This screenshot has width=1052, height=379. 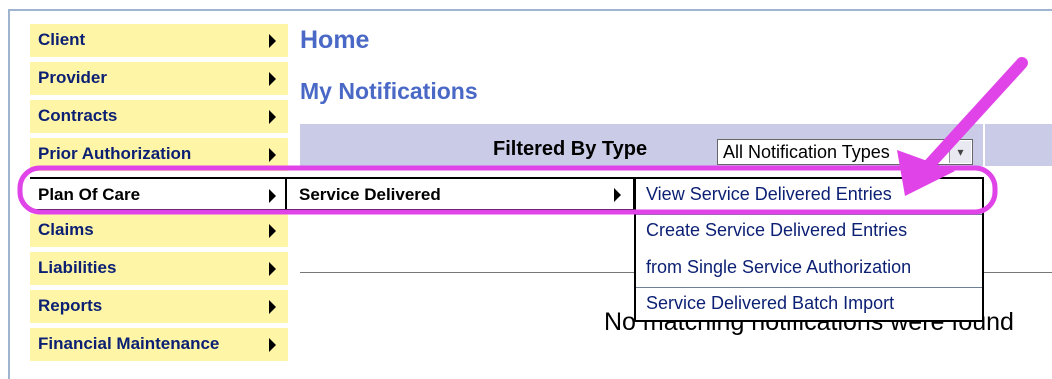 What do you see at coordinates (806, 152) in the screenshot?
I see `notification-type-value: All Notification Types` at bounding box center [806, 152].